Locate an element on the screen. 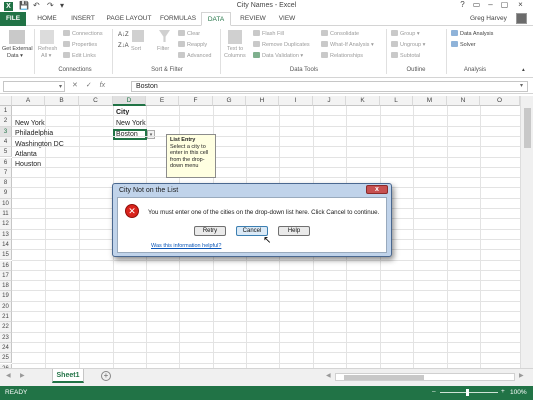 The height and width of the screenshot is (400, 533). column-header-j: J is located at coordinates (329, 101).